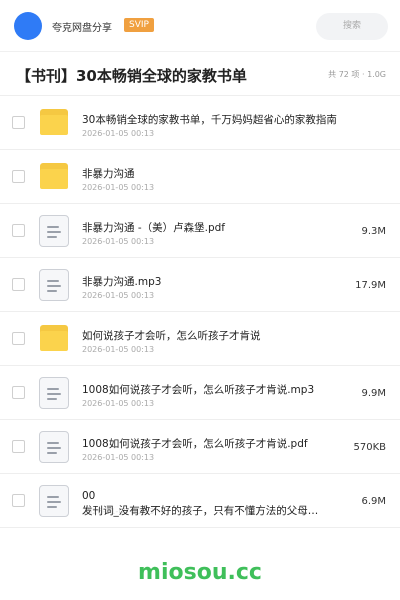 The height and width of the screenshot is (600, 400). I want to click on file-name: 1008如何说孩子才会听，怎么听孩子才肯说.pdf, so click(195, 444).